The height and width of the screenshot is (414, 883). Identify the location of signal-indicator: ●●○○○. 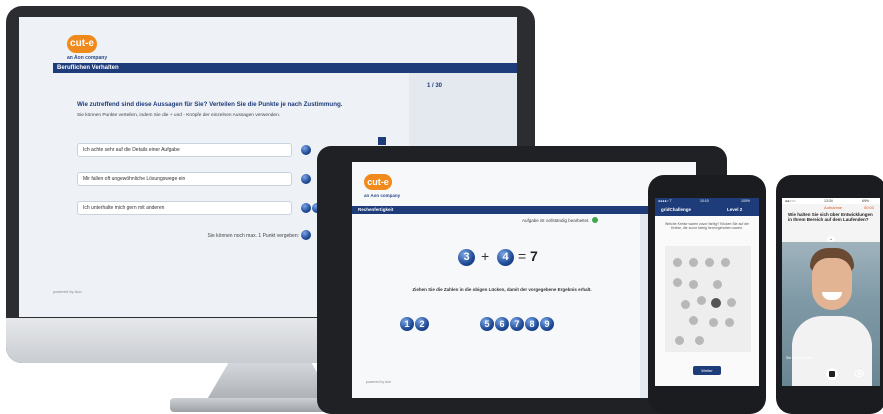
(790, 201).